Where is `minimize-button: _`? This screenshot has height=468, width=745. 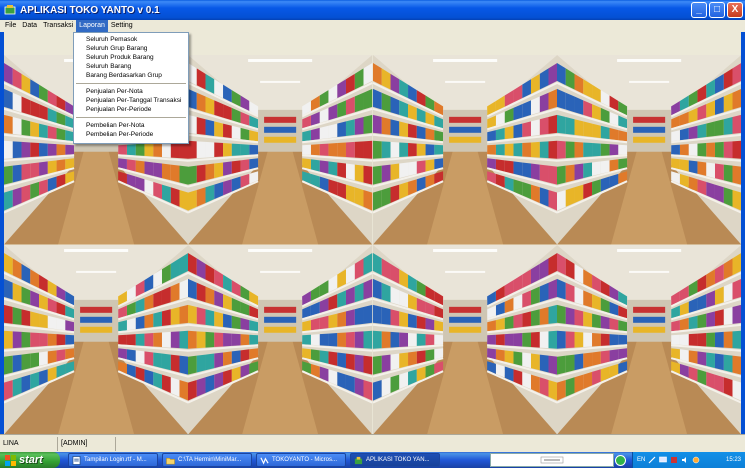 minimize-button: _ is located at coordinates (699, 10).